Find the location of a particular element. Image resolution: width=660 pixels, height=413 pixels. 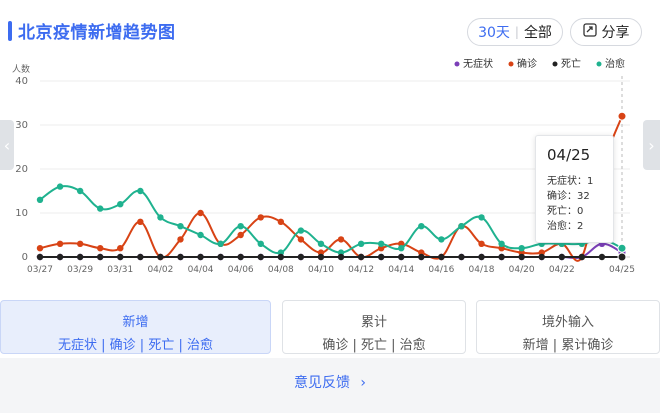

footer-bar: 意见反馈 › is located at coordinates (330, 385).